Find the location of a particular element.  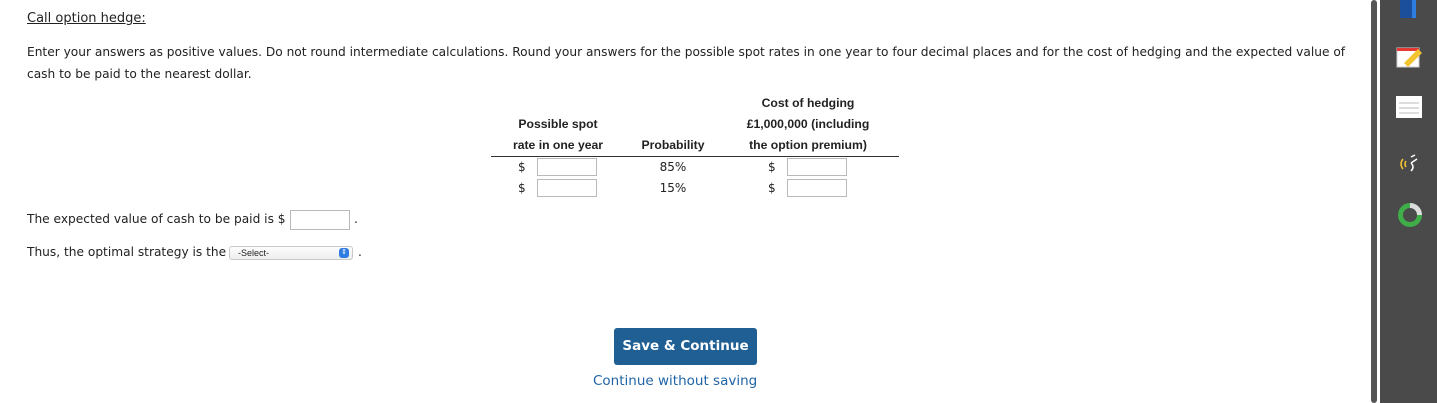

col-header-spot-line2: rate in one year is located at coordinates (558, 145).